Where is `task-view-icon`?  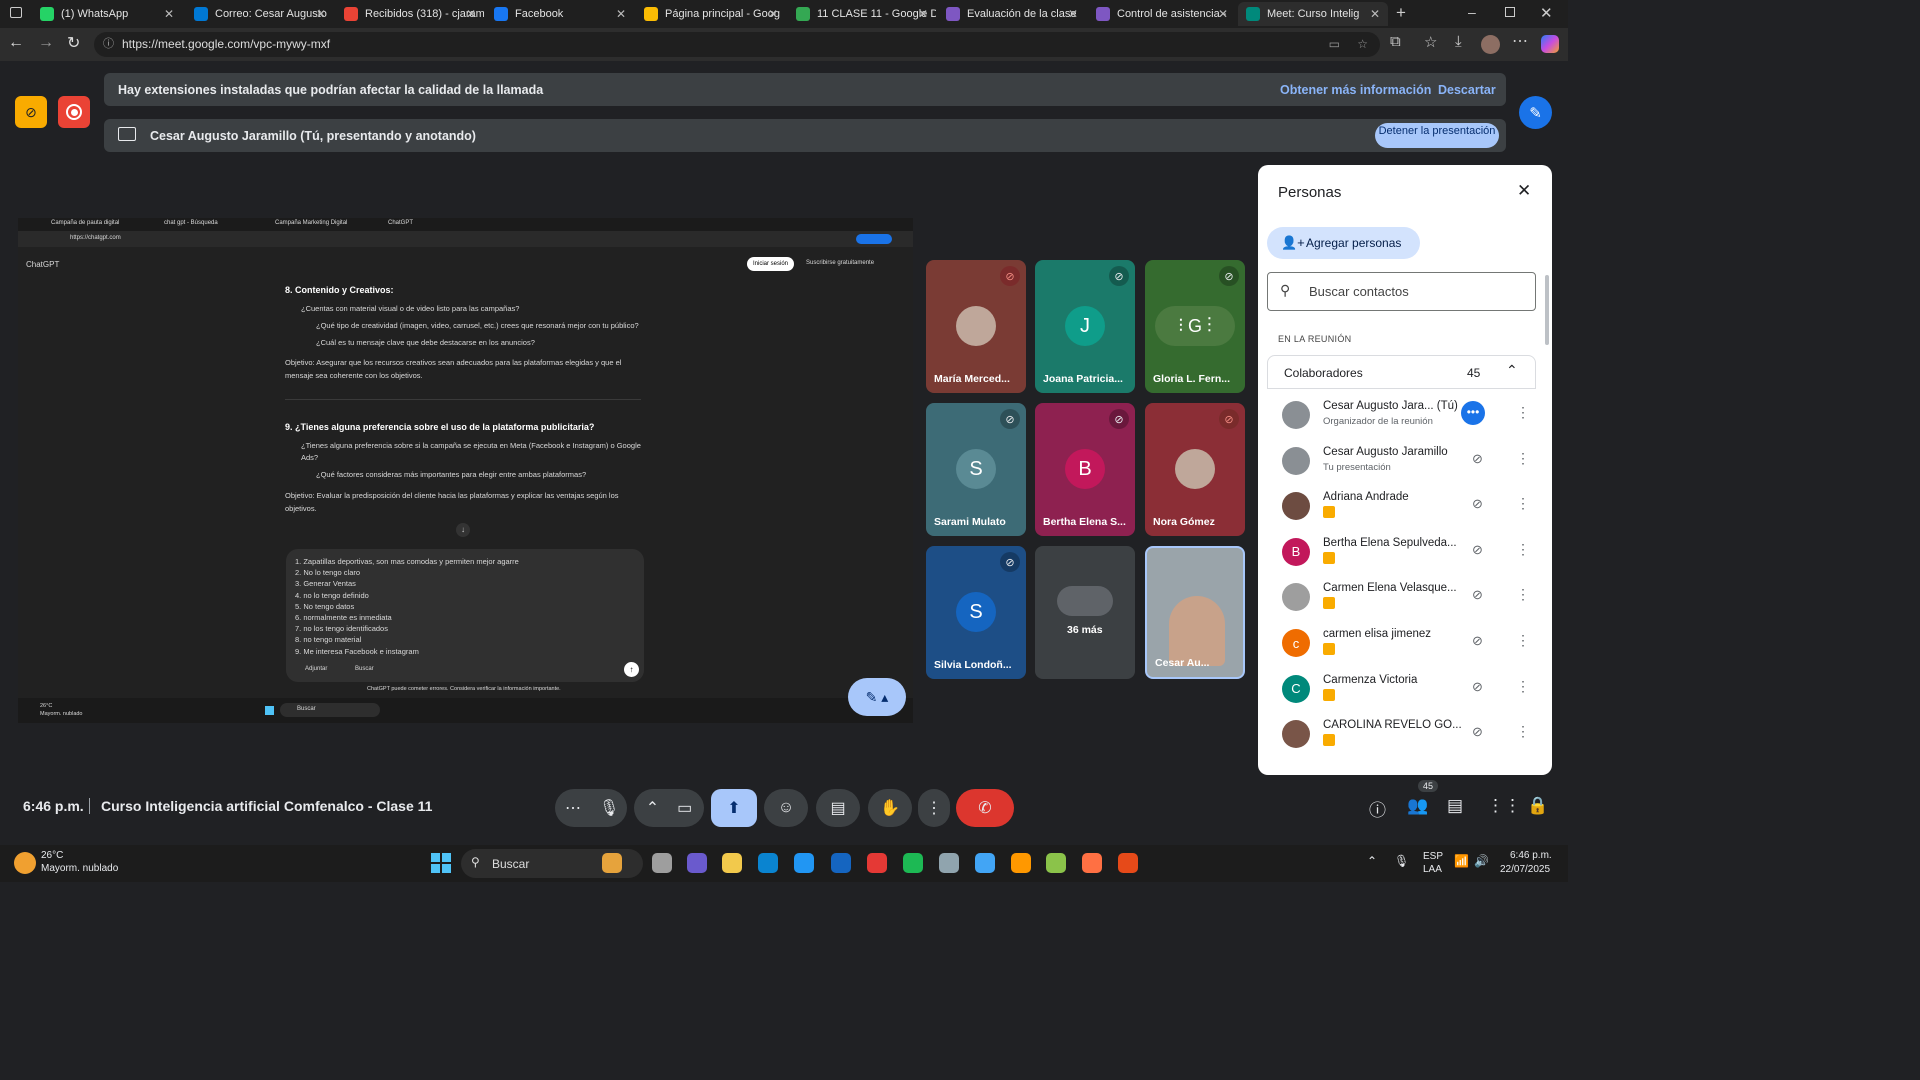
task-view-icon is located at coordinates (662, 863).